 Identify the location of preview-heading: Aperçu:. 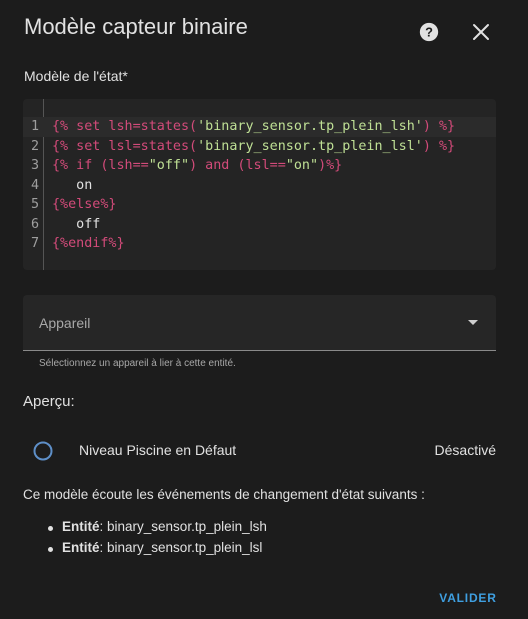
(49, 401).